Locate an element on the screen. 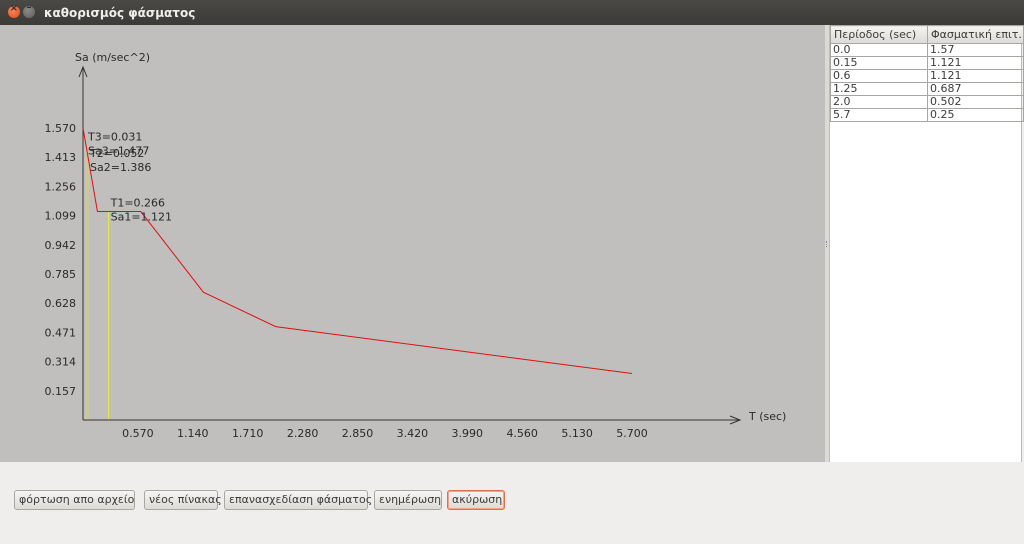 The image size is (1024, 544). y-tick-label: 1.256 is located at coordinates (61, 186).